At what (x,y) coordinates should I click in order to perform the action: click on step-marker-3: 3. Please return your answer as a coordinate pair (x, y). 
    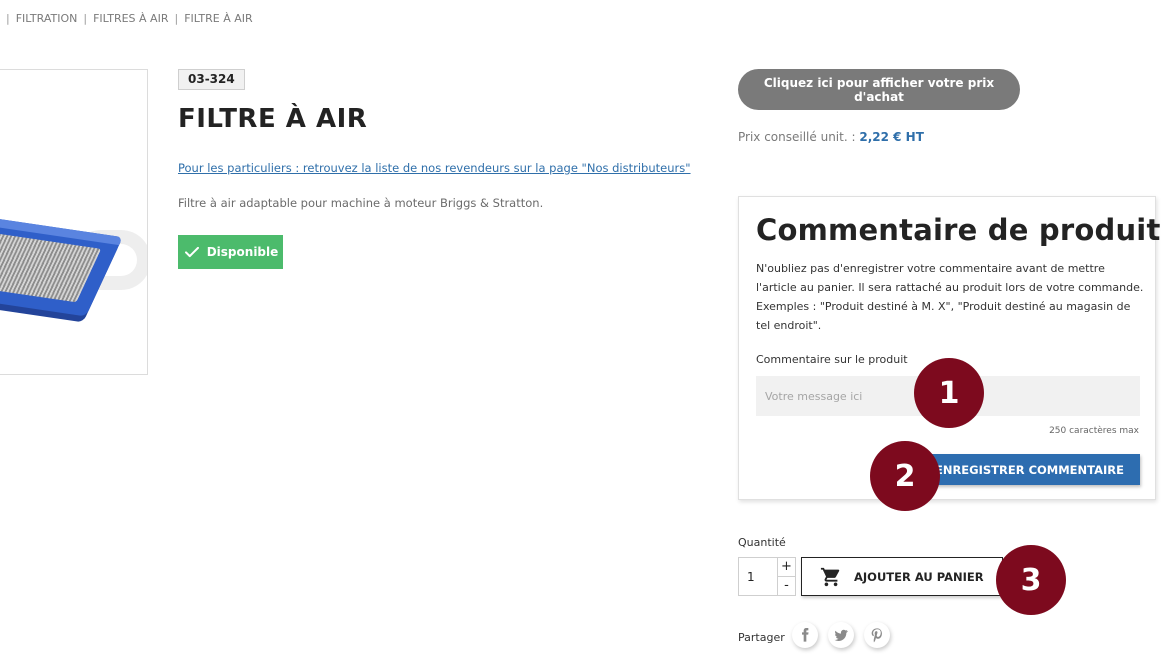
    Looking at the image, I should click on (1031, 580).